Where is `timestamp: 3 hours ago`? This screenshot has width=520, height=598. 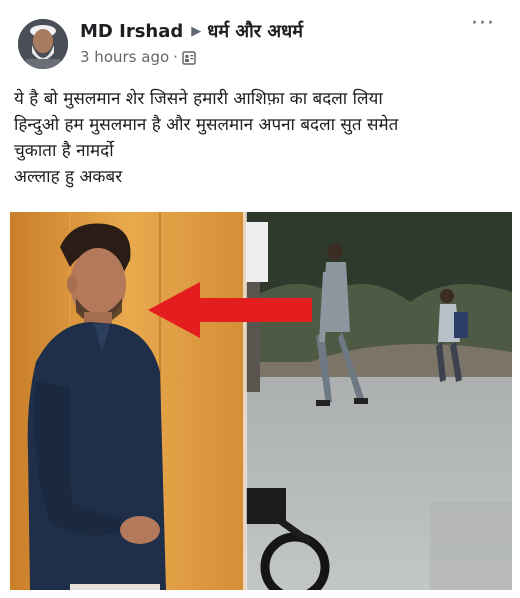
timestamp: 3 hours ago is located at coordinates (124, 57).